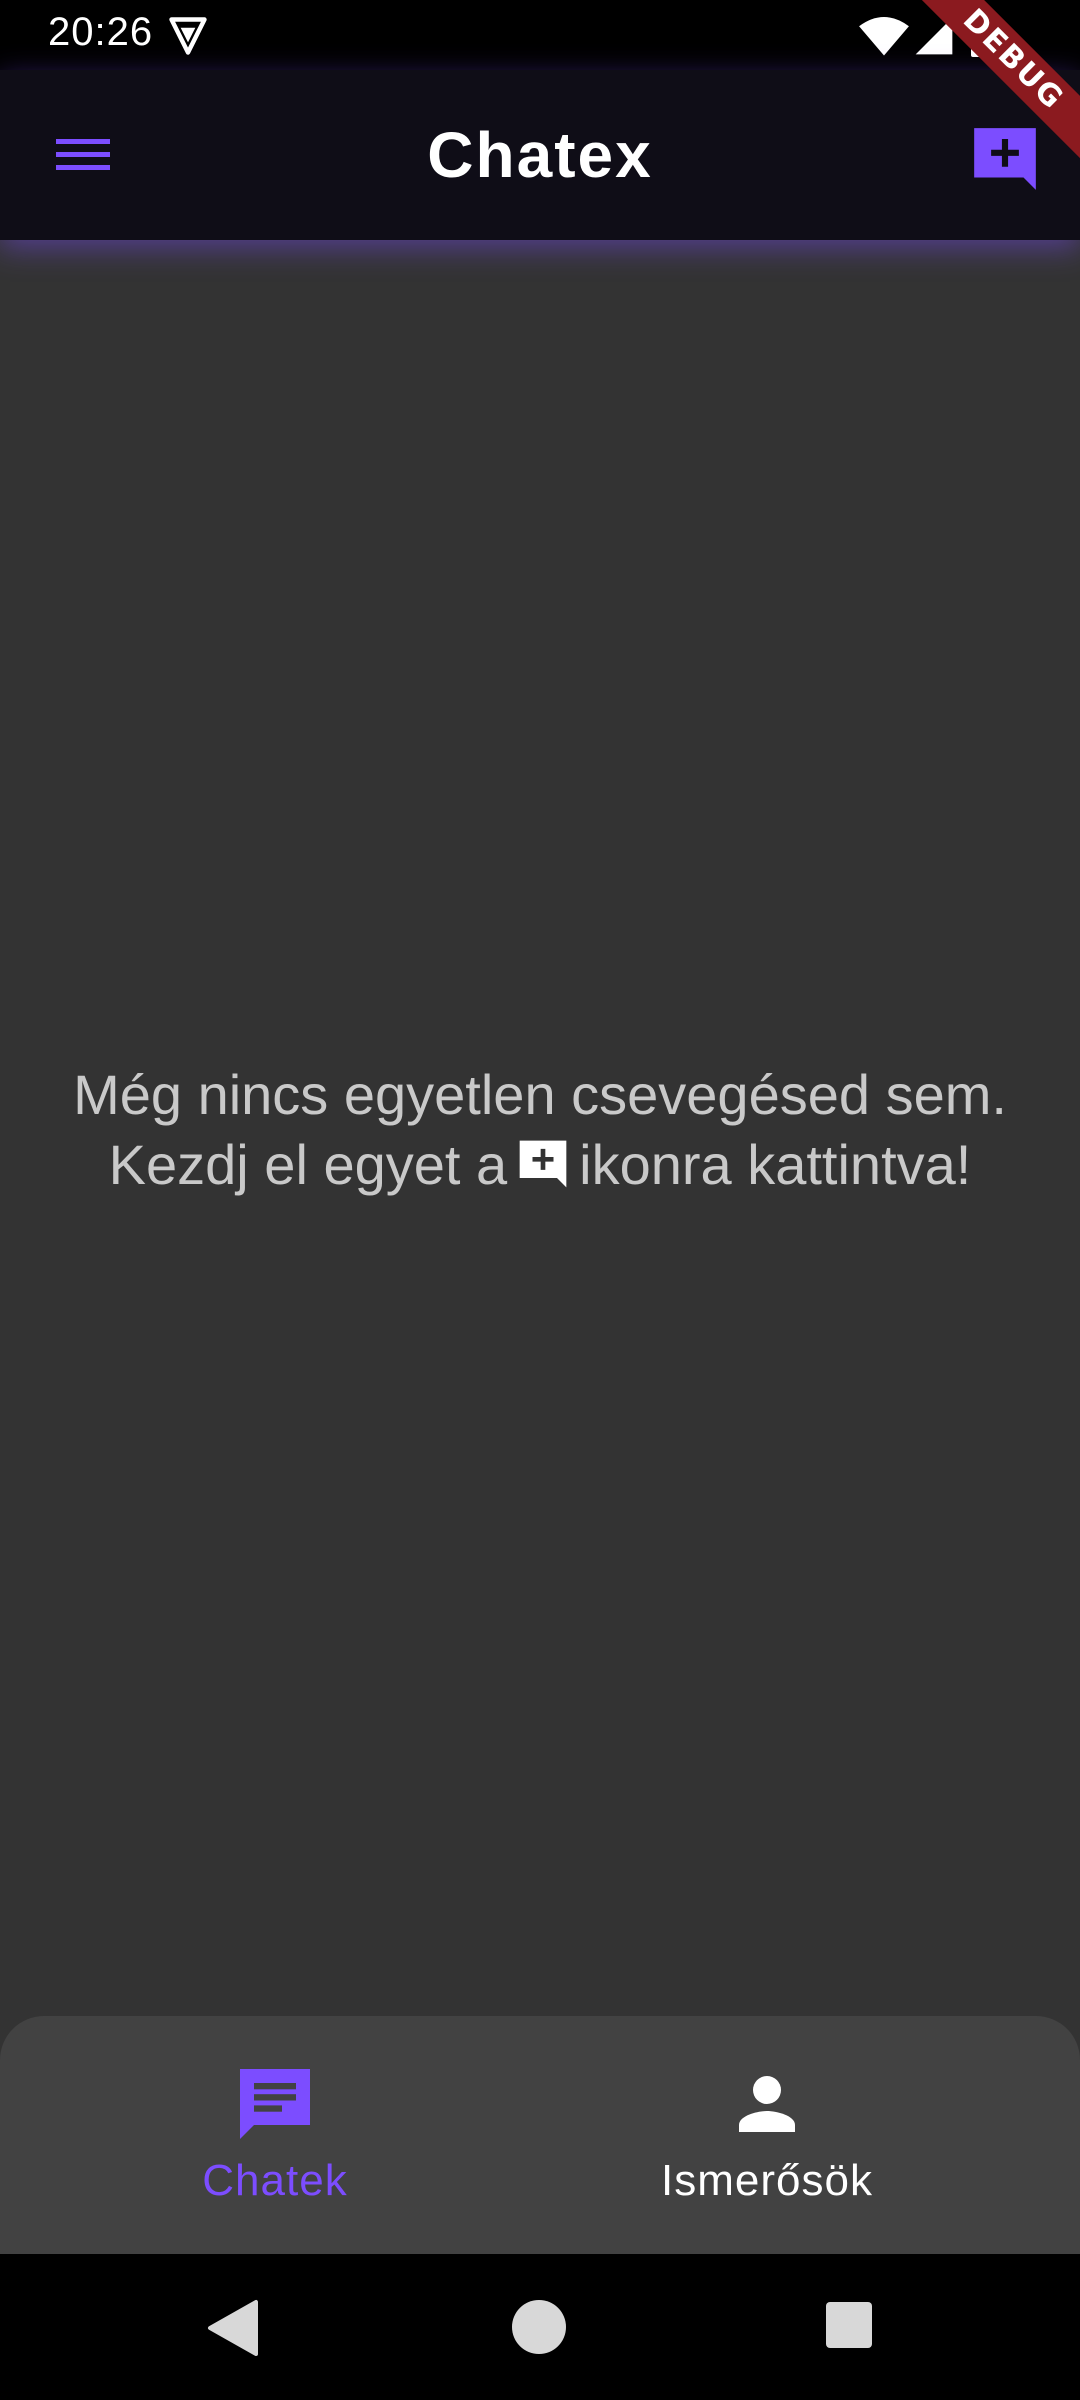 This screenshot has height=2400, width=1080. Describe the element at coordinates (934, 36) in the screenshot. I see `signal-icon` at that location.